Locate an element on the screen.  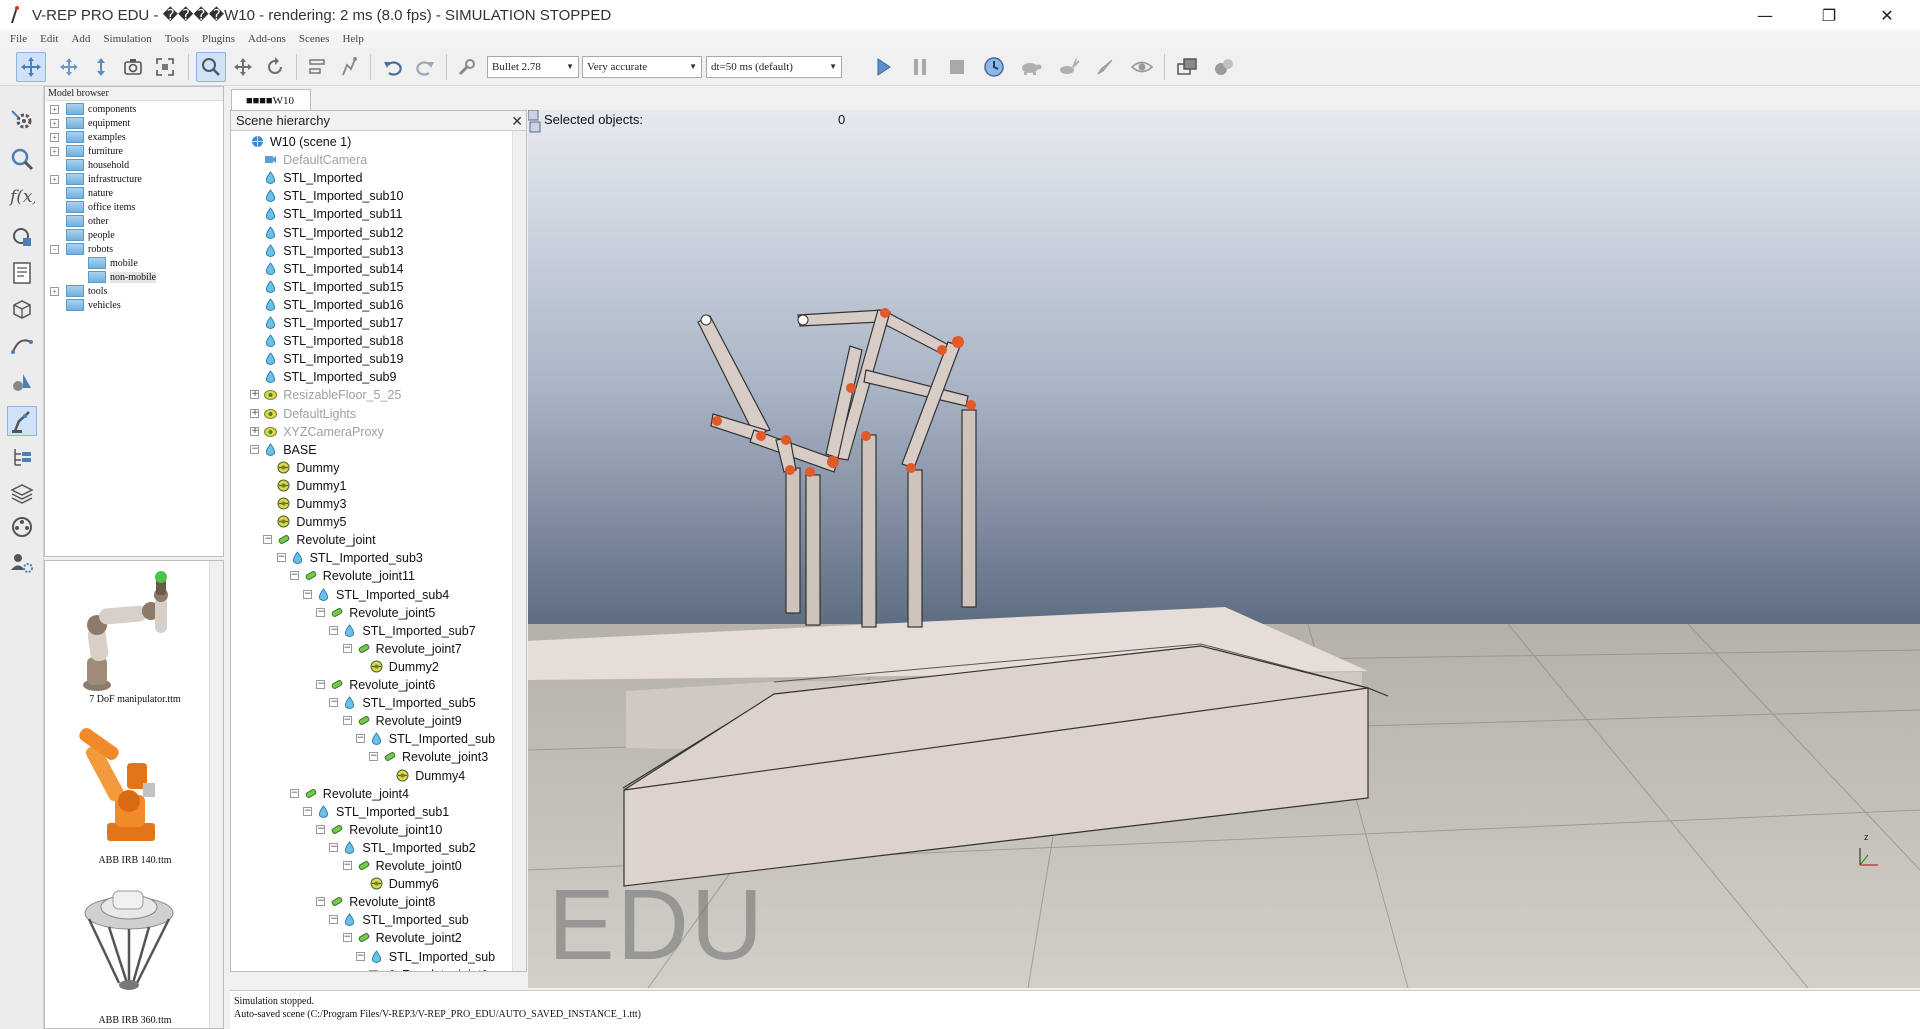
thumbnails-scrollbar is located at coordinates (216, 794).